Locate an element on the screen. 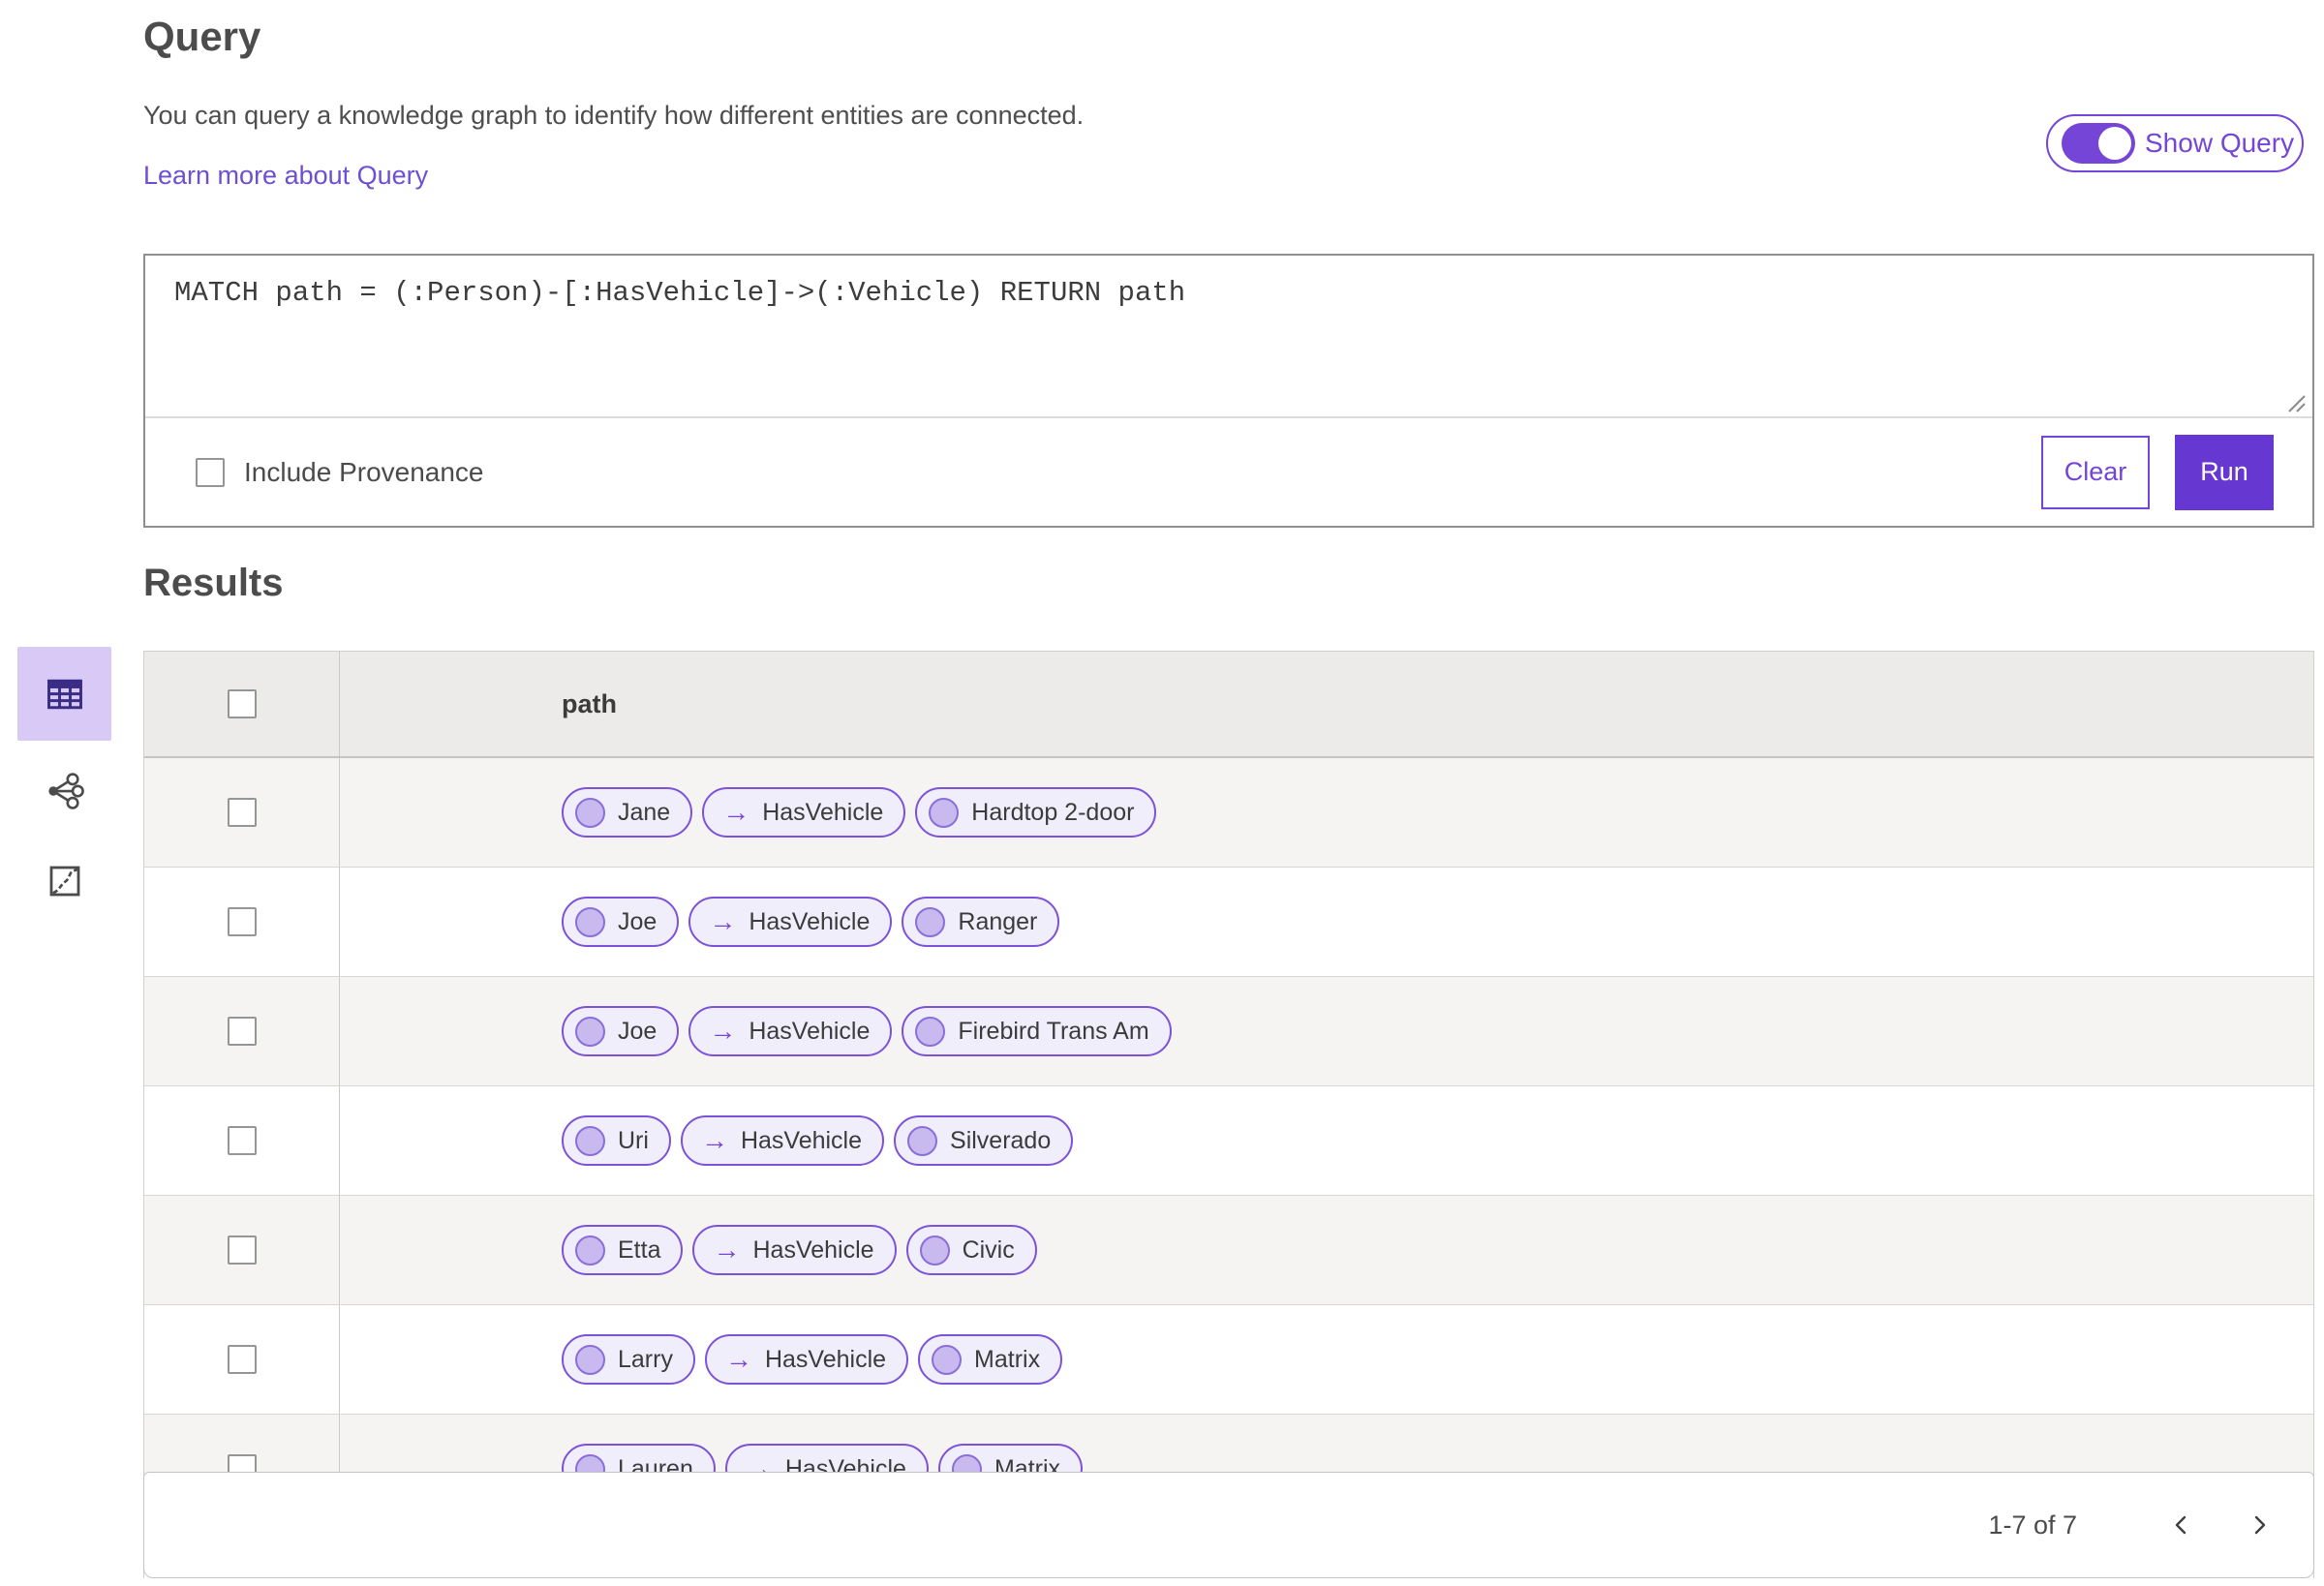 This screenshot has height=1586, width=2324. table-grid-icon is located at coordinates (64, 694).